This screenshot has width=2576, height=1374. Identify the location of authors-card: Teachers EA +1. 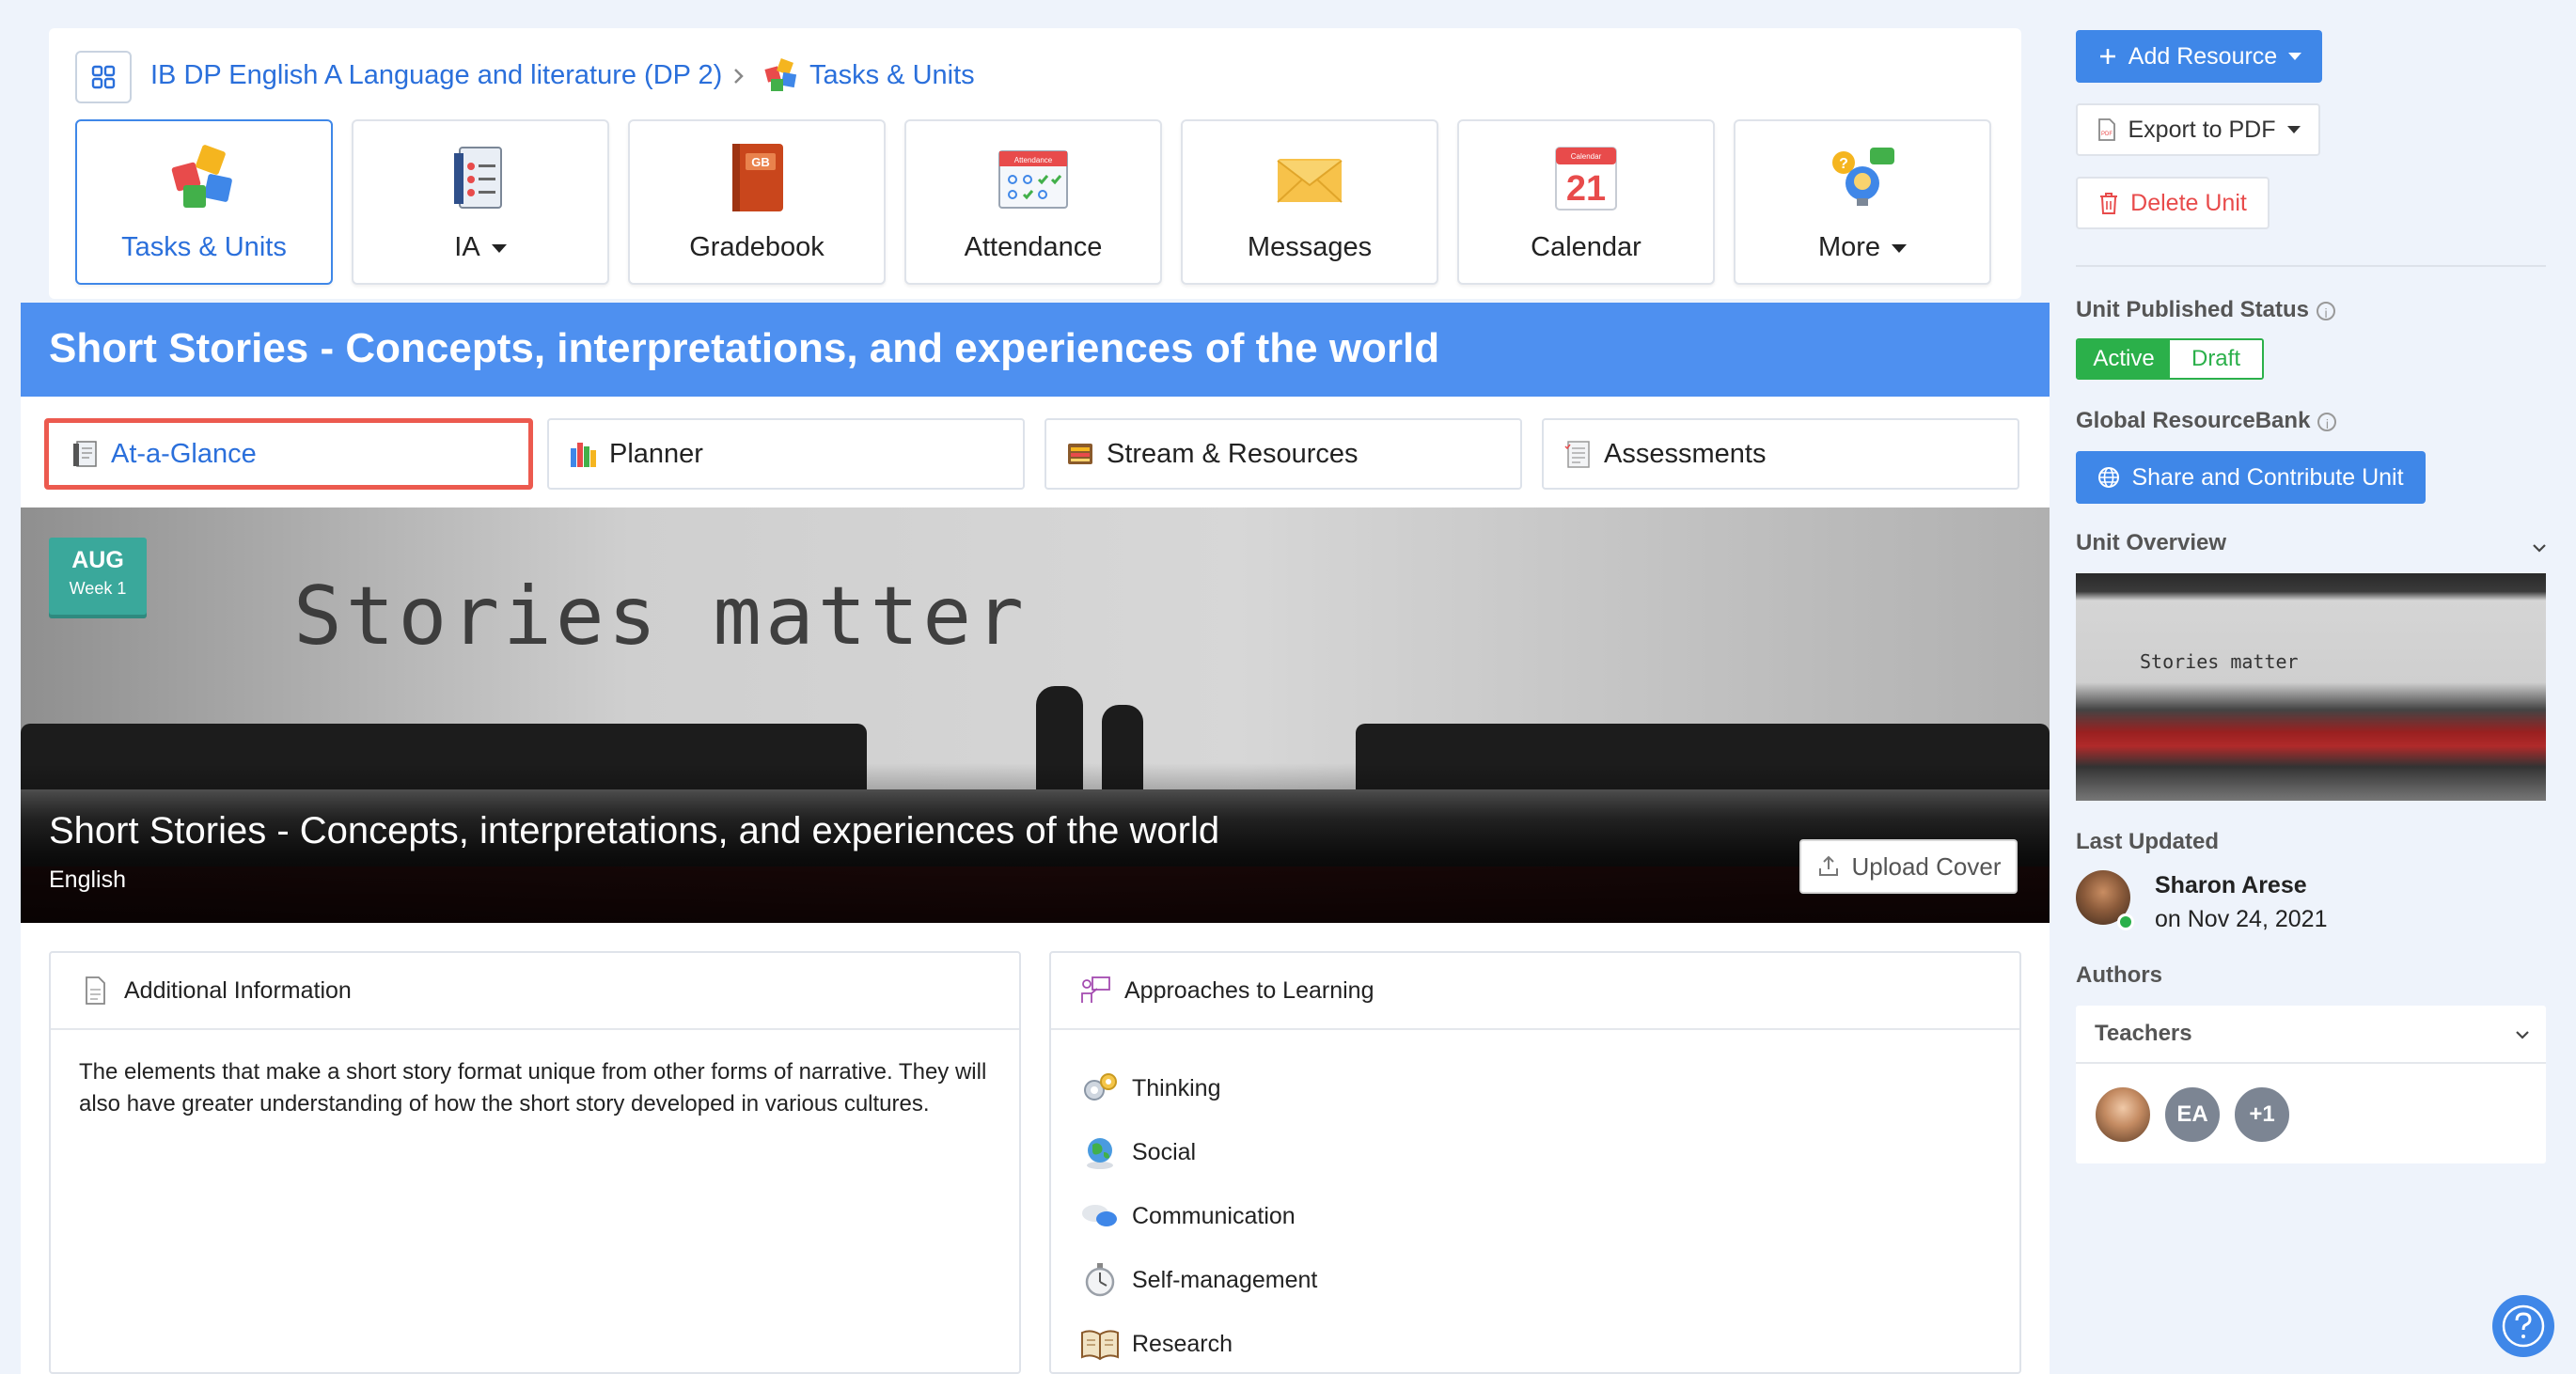
(2311, 1084).